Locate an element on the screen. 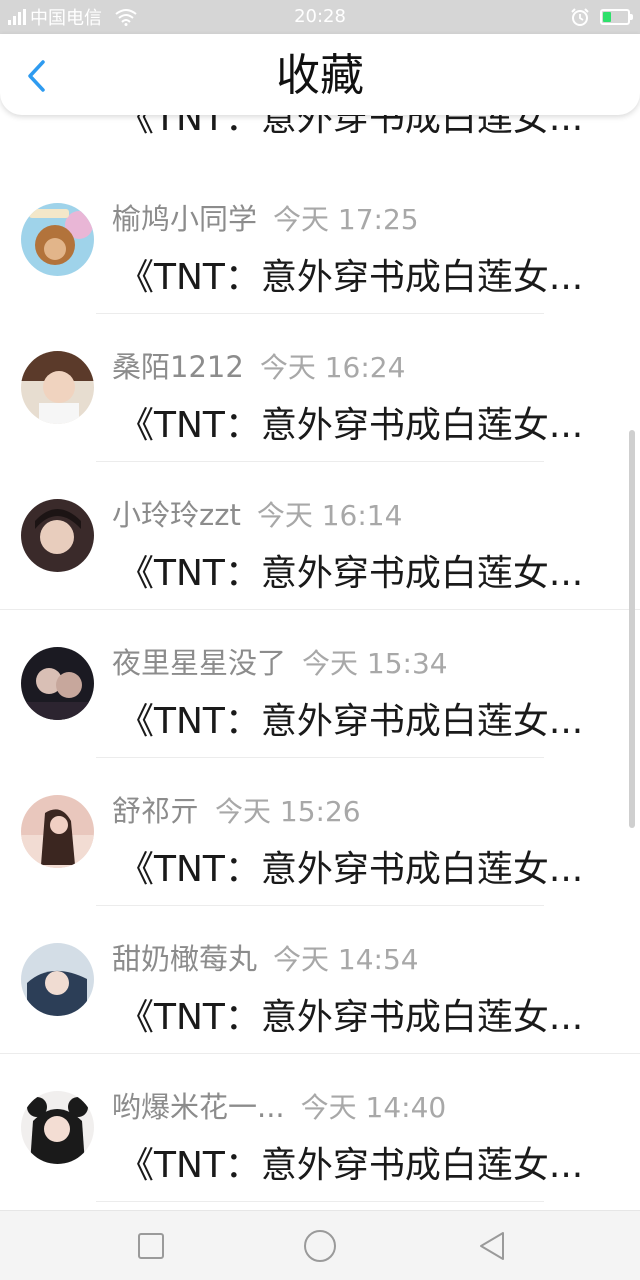 Image resolution: width=640 pixels, height=1280 pixels. meta-line: 哟爆米花一... 今天 14:40 is located at coordinates (366, 1105).